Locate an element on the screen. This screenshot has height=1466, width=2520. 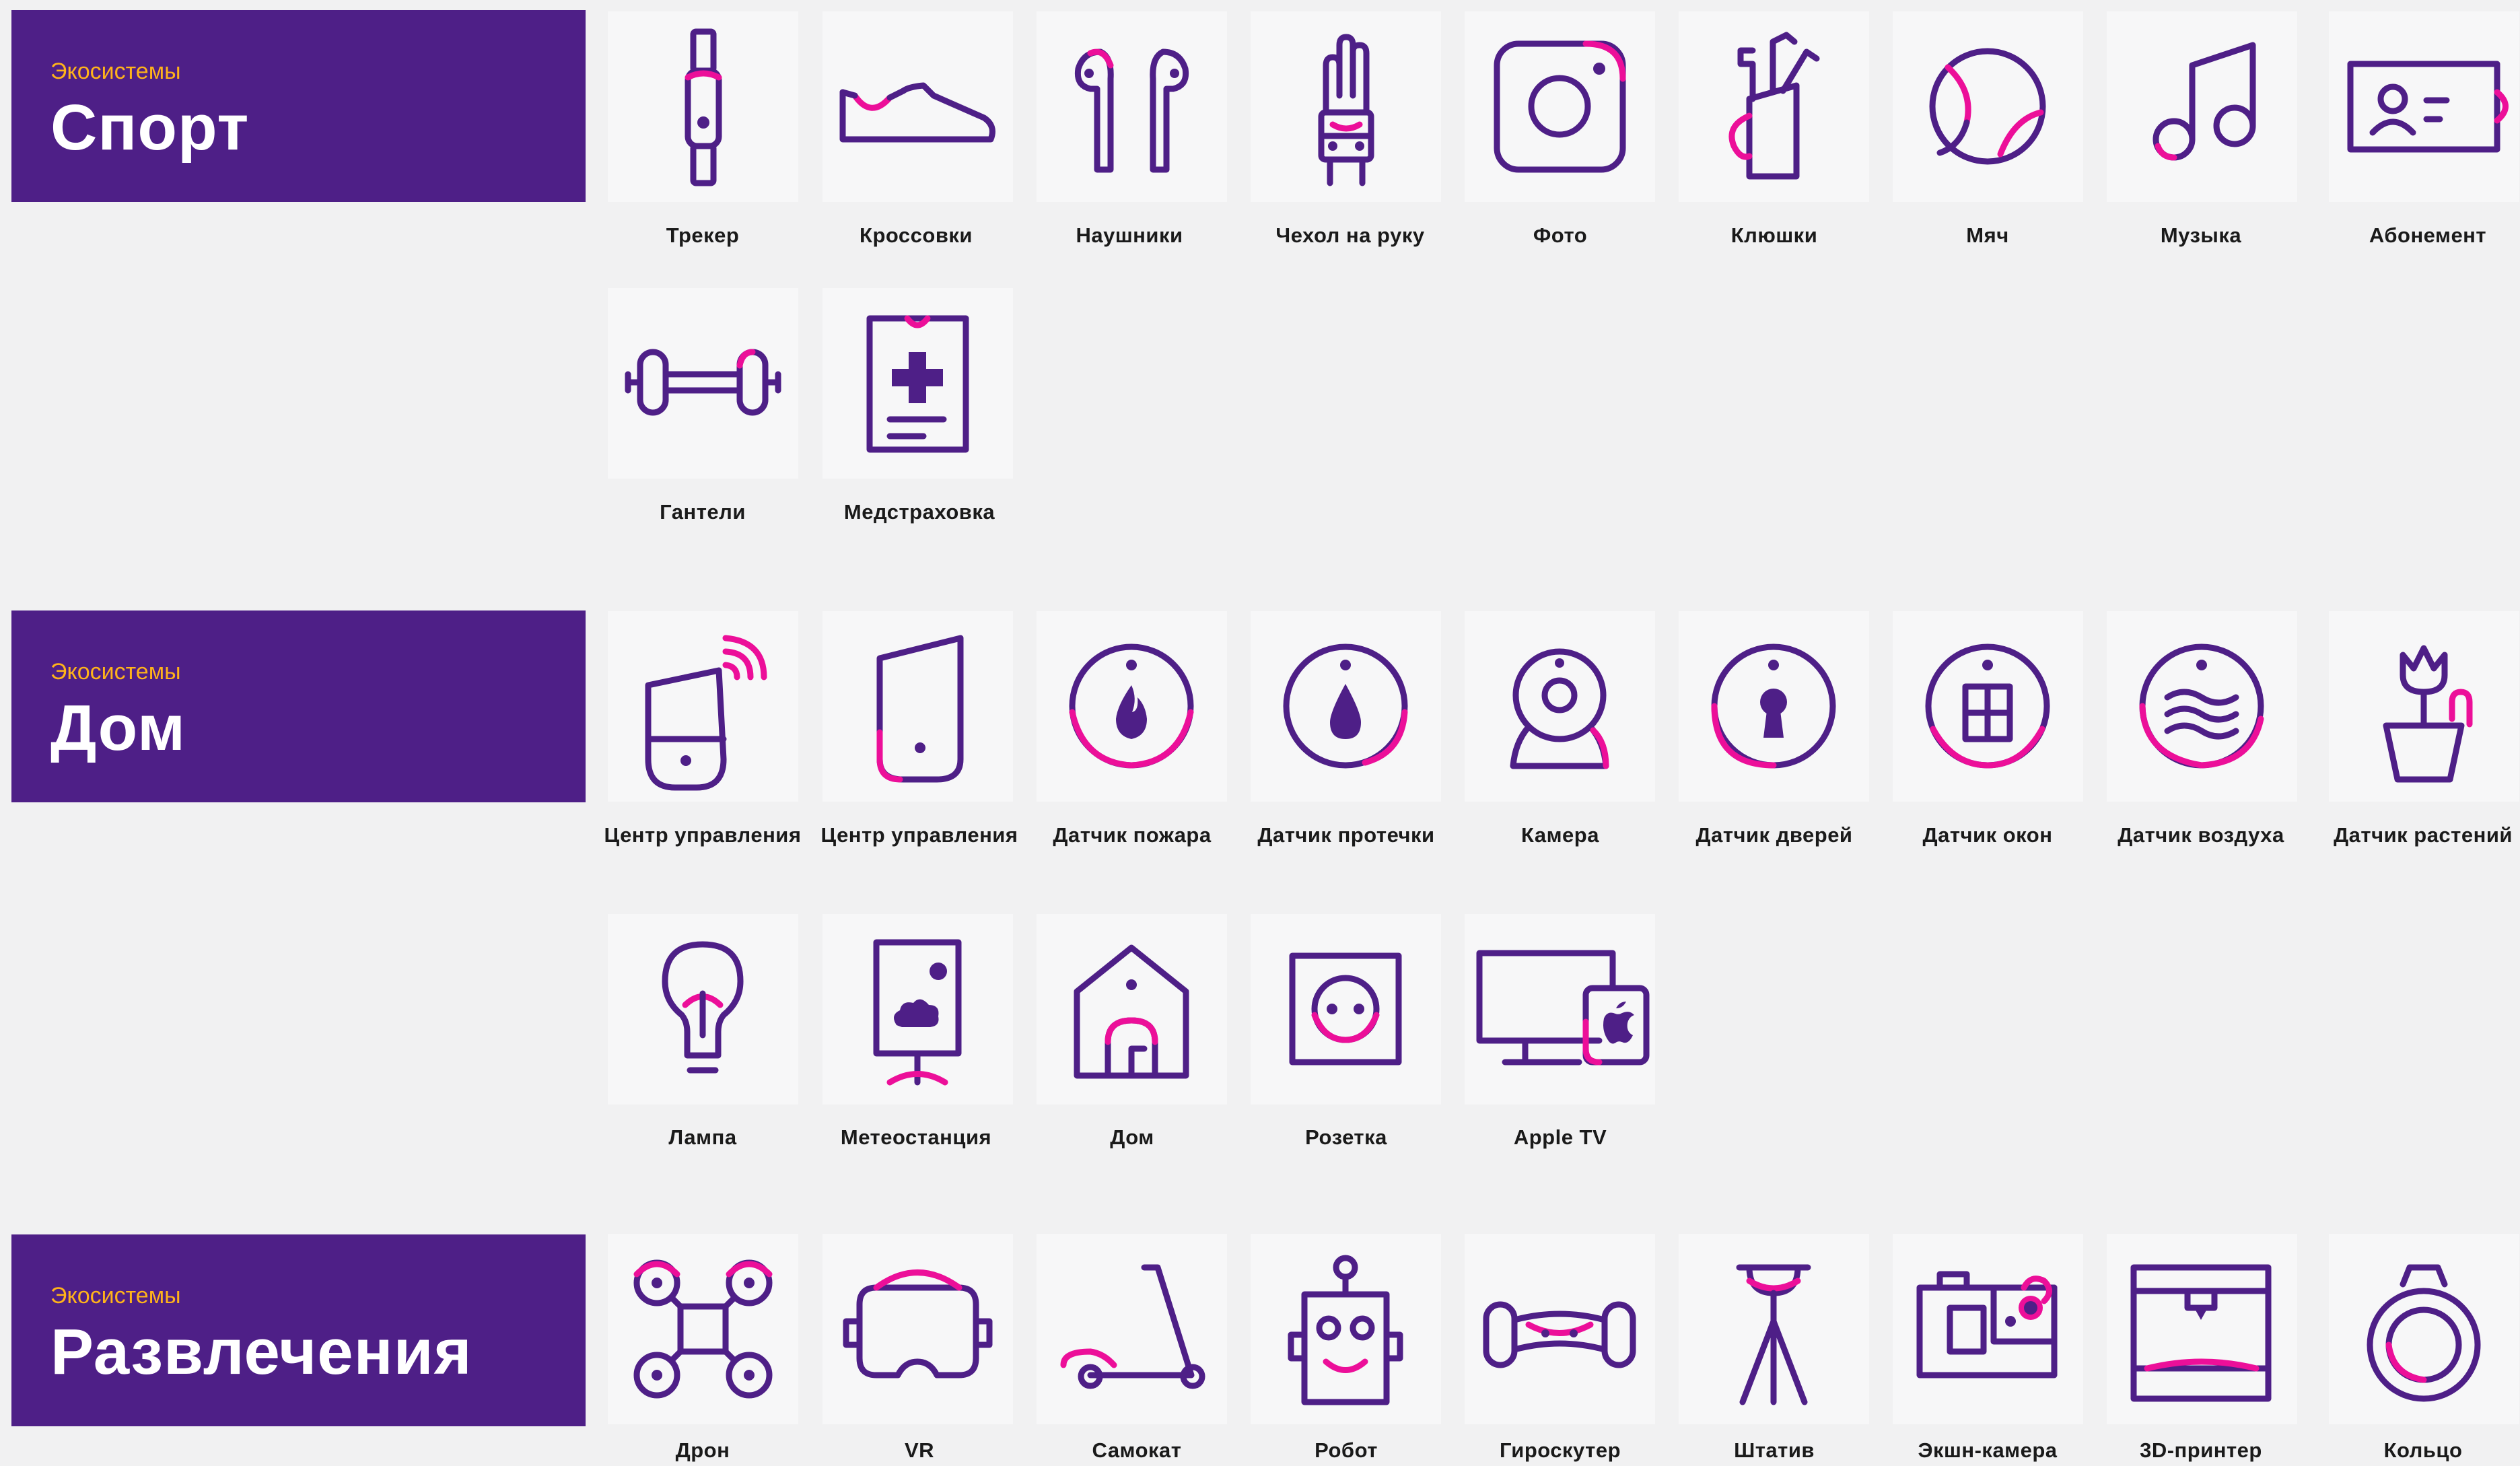
item-label: Кроссовки is located at coordinates (917, 235).